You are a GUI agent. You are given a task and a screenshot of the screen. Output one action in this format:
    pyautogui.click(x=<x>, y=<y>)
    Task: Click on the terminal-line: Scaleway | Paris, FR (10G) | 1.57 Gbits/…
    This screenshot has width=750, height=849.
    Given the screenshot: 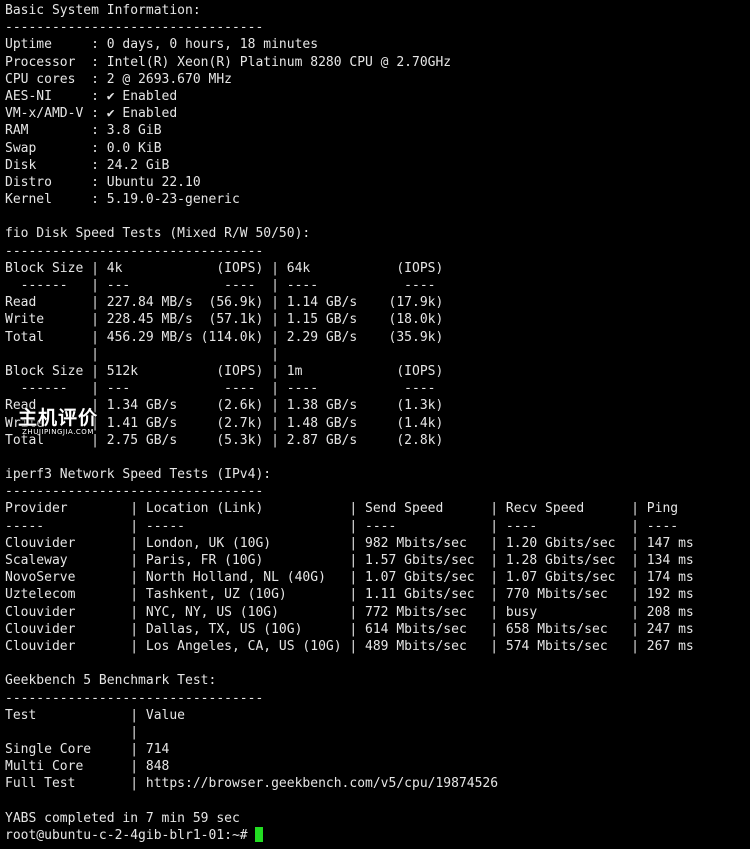 What is the action you would take?
    pyautogui.click(x=349, y=560)
    